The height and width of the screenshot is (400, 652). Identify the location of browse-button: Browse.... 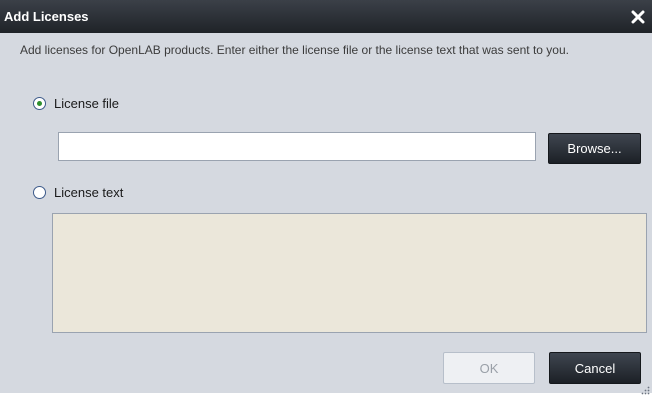
(594, 148).